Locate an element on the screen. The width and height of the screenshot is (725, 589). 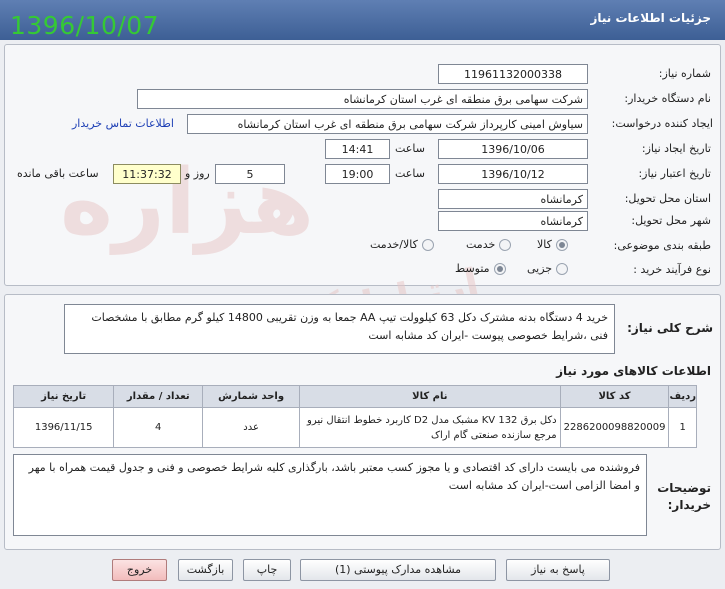
days-remaining-field: 5 is located at coordinates (250, 174).